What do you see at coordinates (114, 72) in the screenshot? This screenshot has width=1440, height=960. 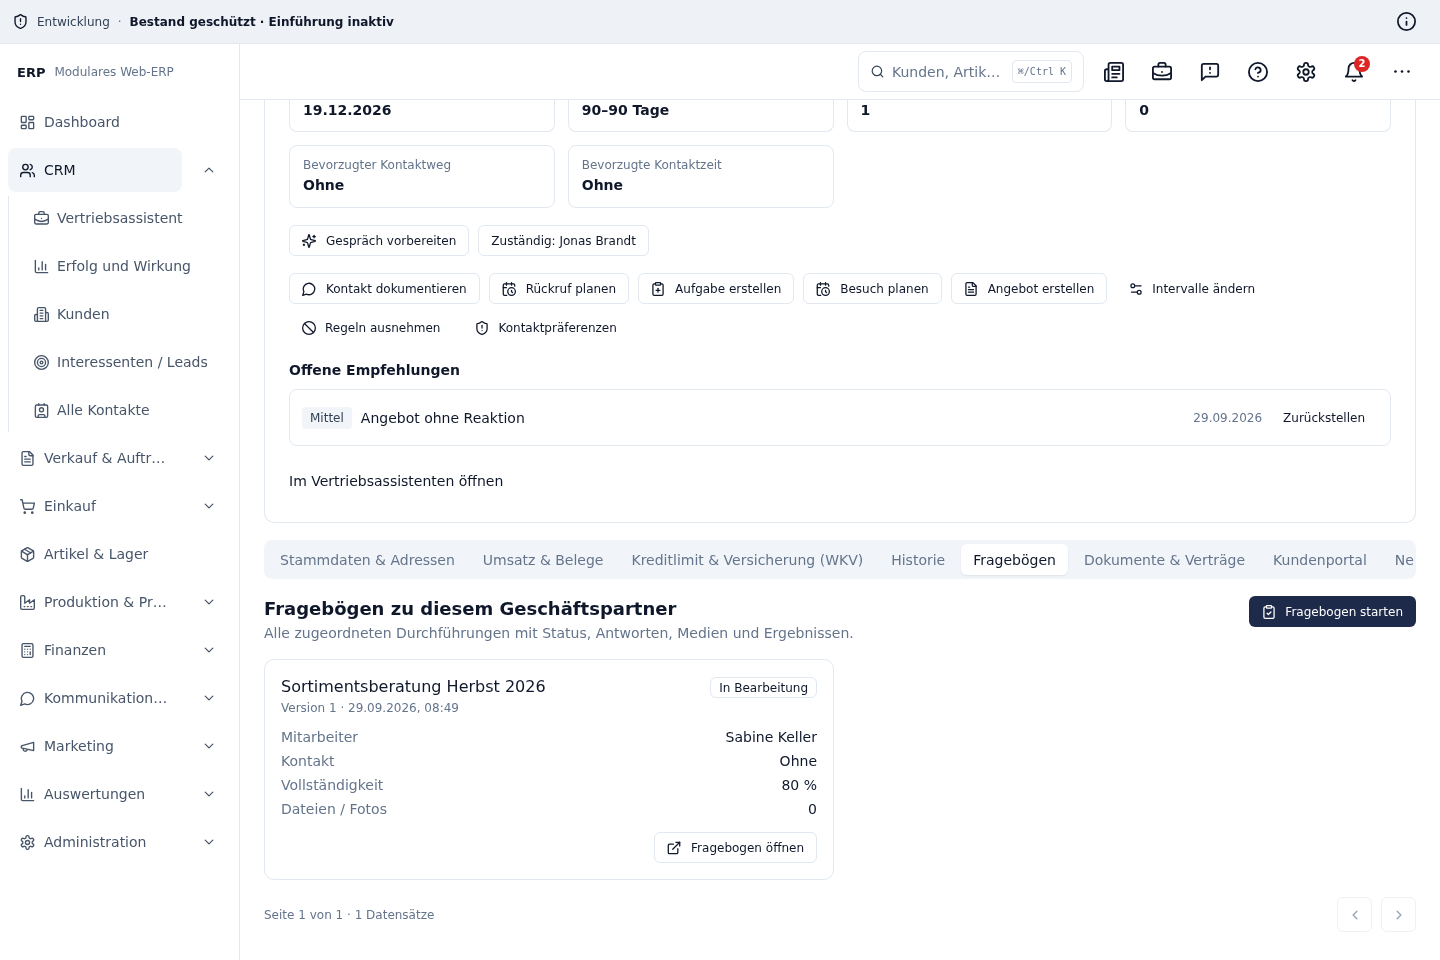 I see `brand-subtitle: Modulares Web-ERP` at bounding box center [114, 72].